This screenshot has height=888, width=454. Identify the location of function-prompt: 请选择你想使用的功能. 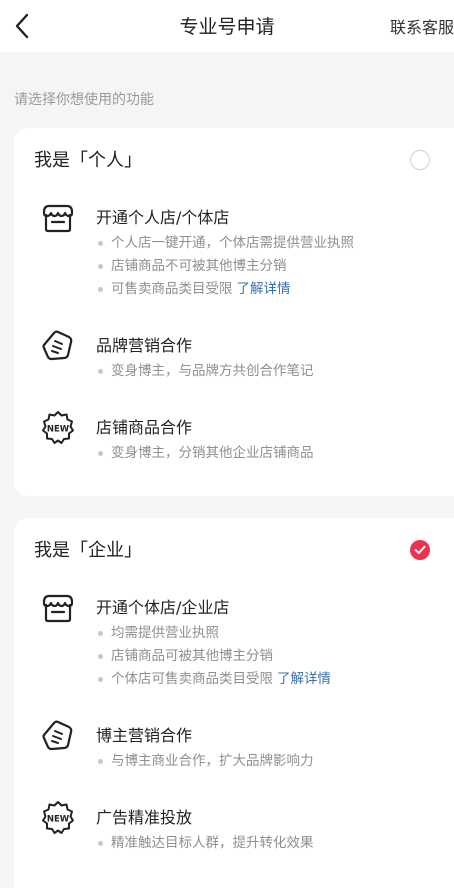
(84, 100).